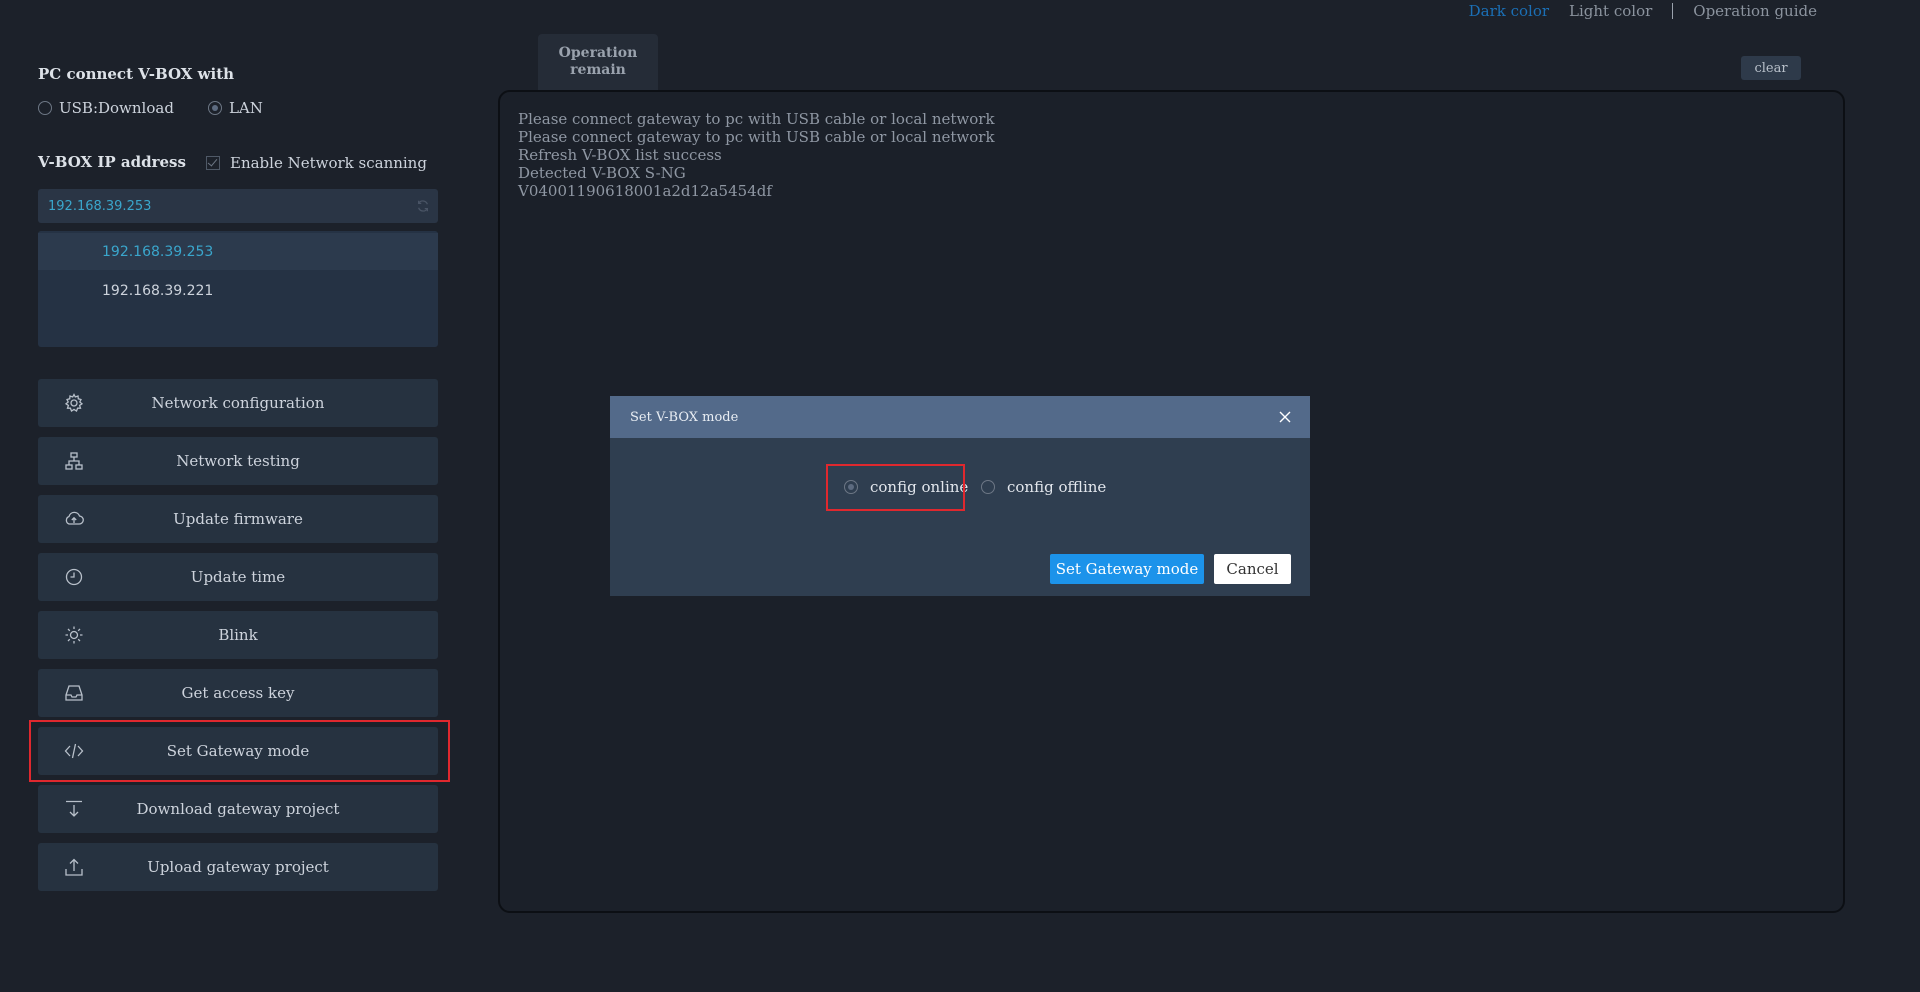  What do you see at coordinates (74, 519) in the screenshot?
I see `cloud-upload-icon` at bounding box center [74, 519].